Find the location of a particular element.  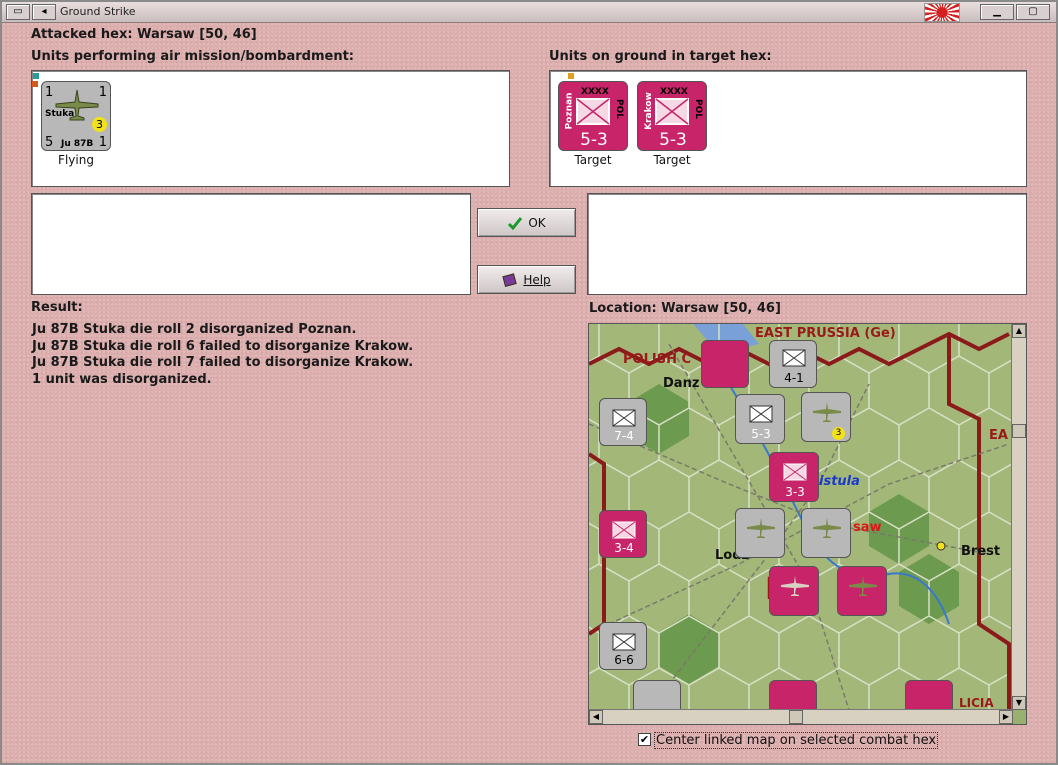

air-unit-status: Flying is located at coordinates (76, 160).